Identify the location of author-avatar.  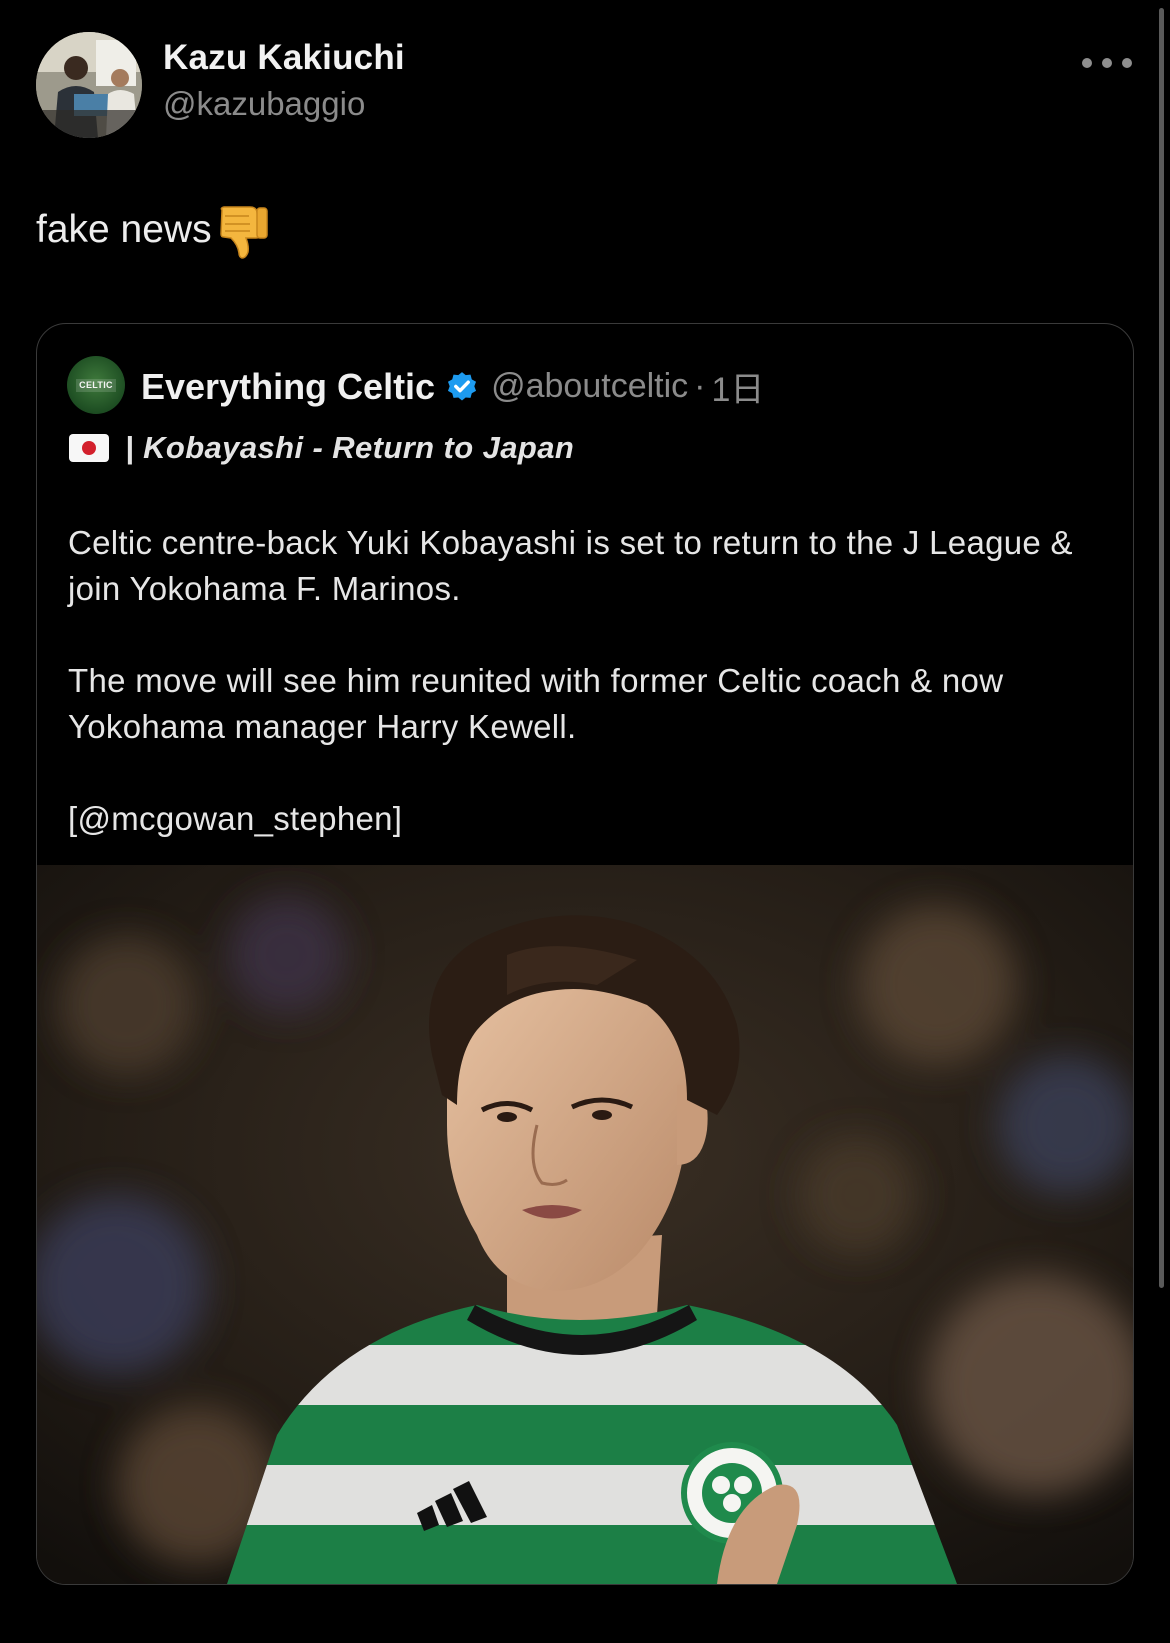
(89, 85).